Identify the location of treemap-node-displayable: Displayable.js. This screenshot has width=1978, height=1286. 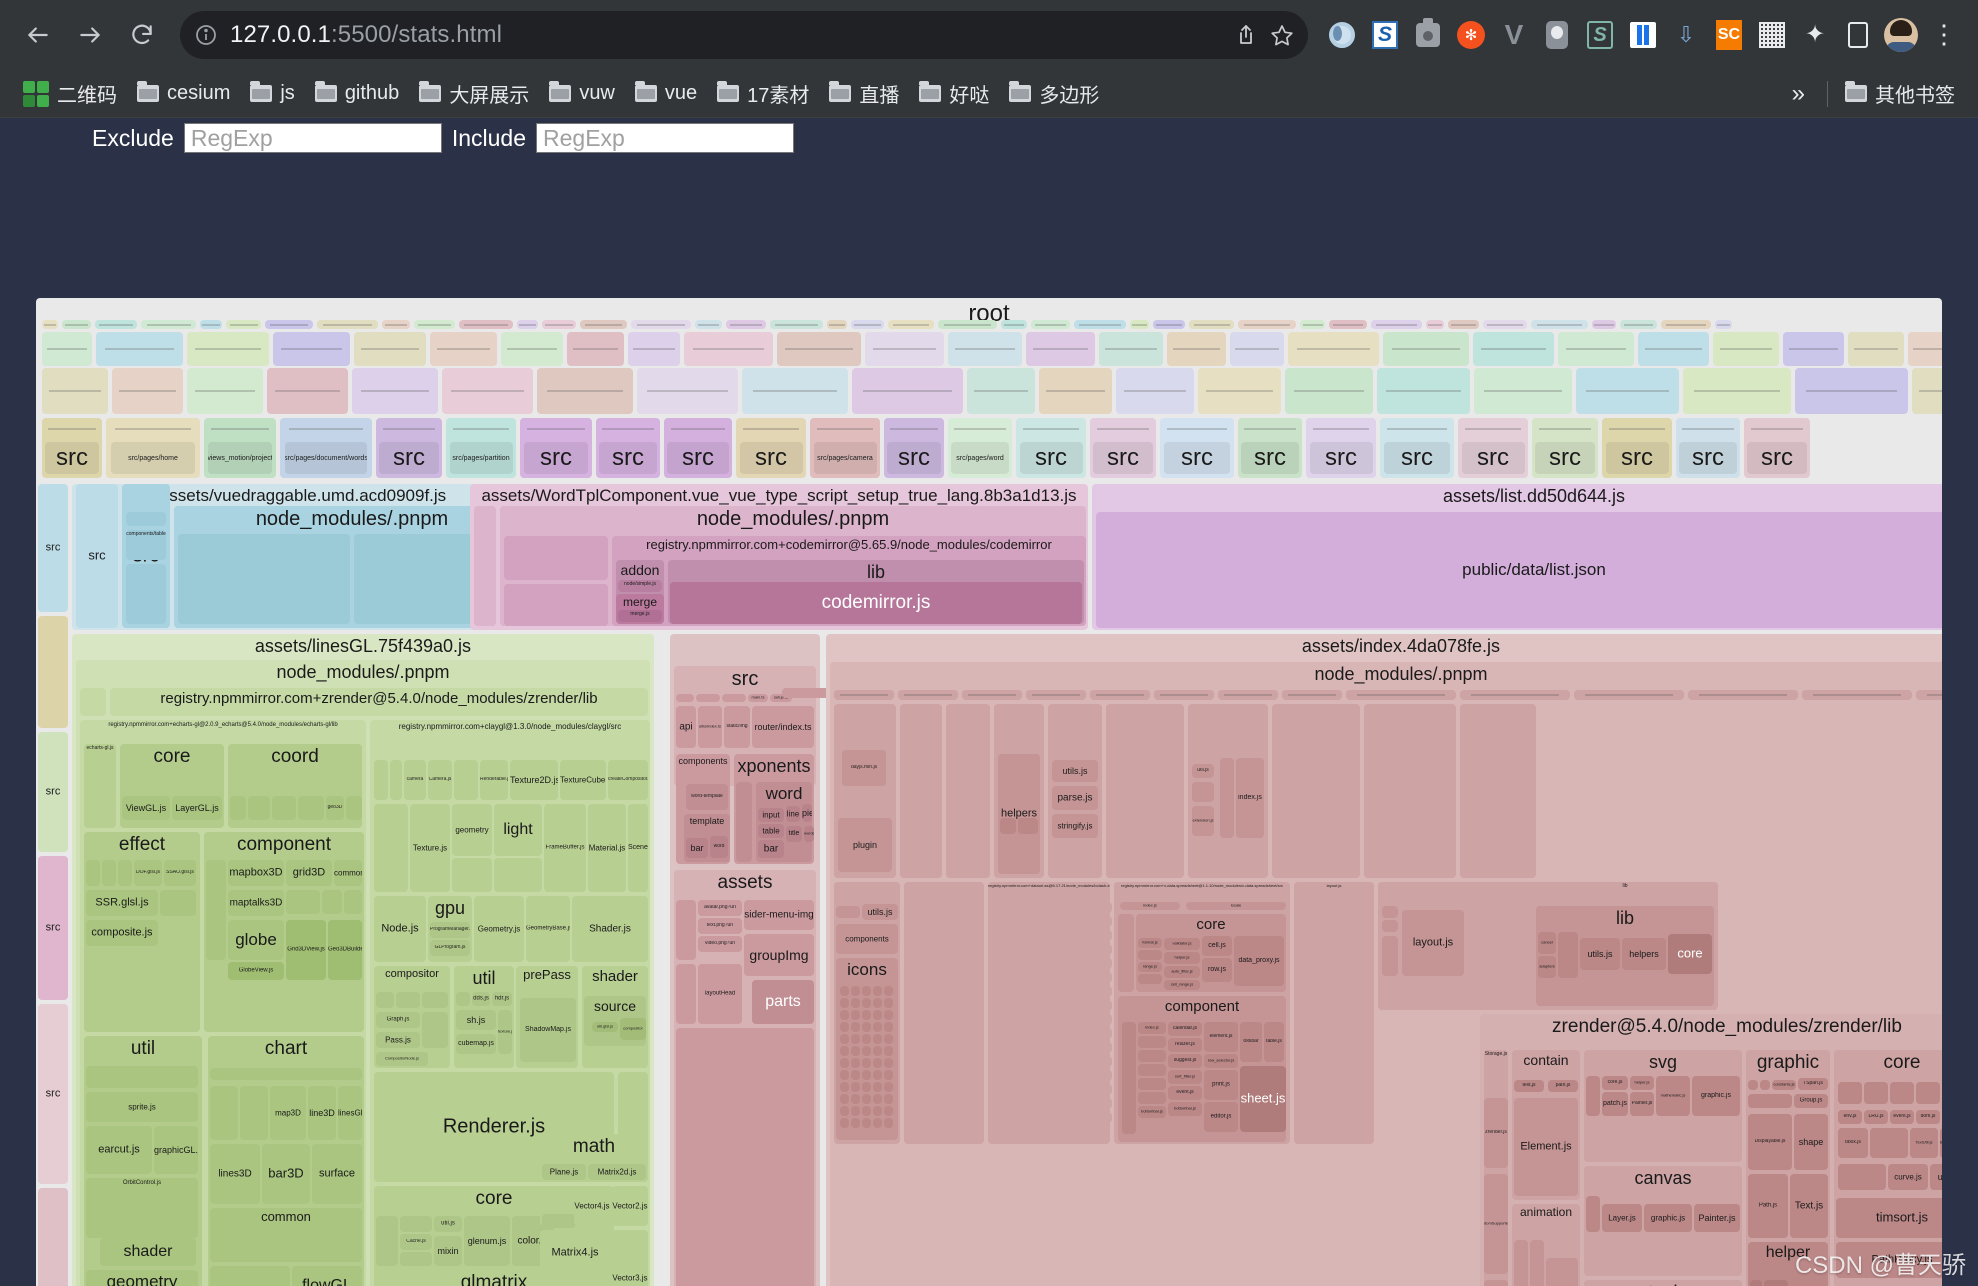
(1770, 1142).